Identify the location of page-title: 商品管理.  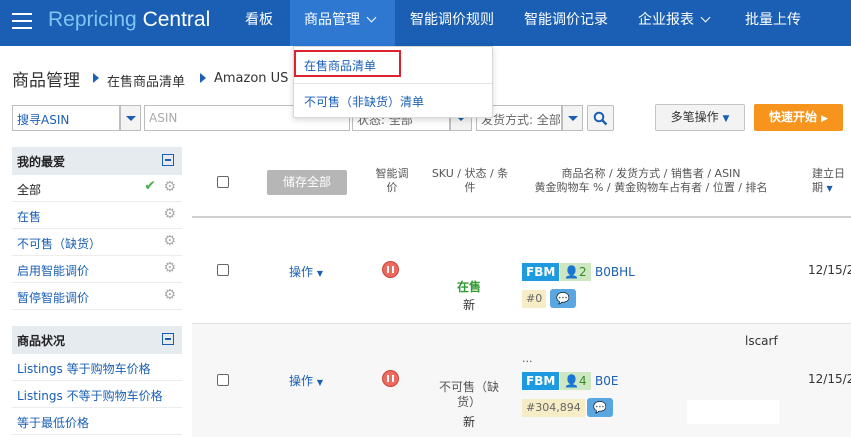
(46, 81).